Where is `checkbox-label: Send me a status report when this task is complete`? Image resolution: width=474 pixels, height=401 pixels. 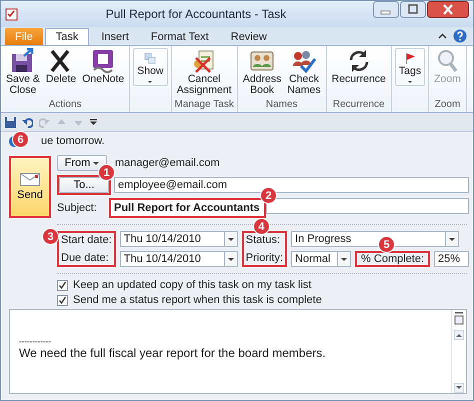 checkbox-label: Send me a status report when this task is complete is located at coordinates (197, 300).